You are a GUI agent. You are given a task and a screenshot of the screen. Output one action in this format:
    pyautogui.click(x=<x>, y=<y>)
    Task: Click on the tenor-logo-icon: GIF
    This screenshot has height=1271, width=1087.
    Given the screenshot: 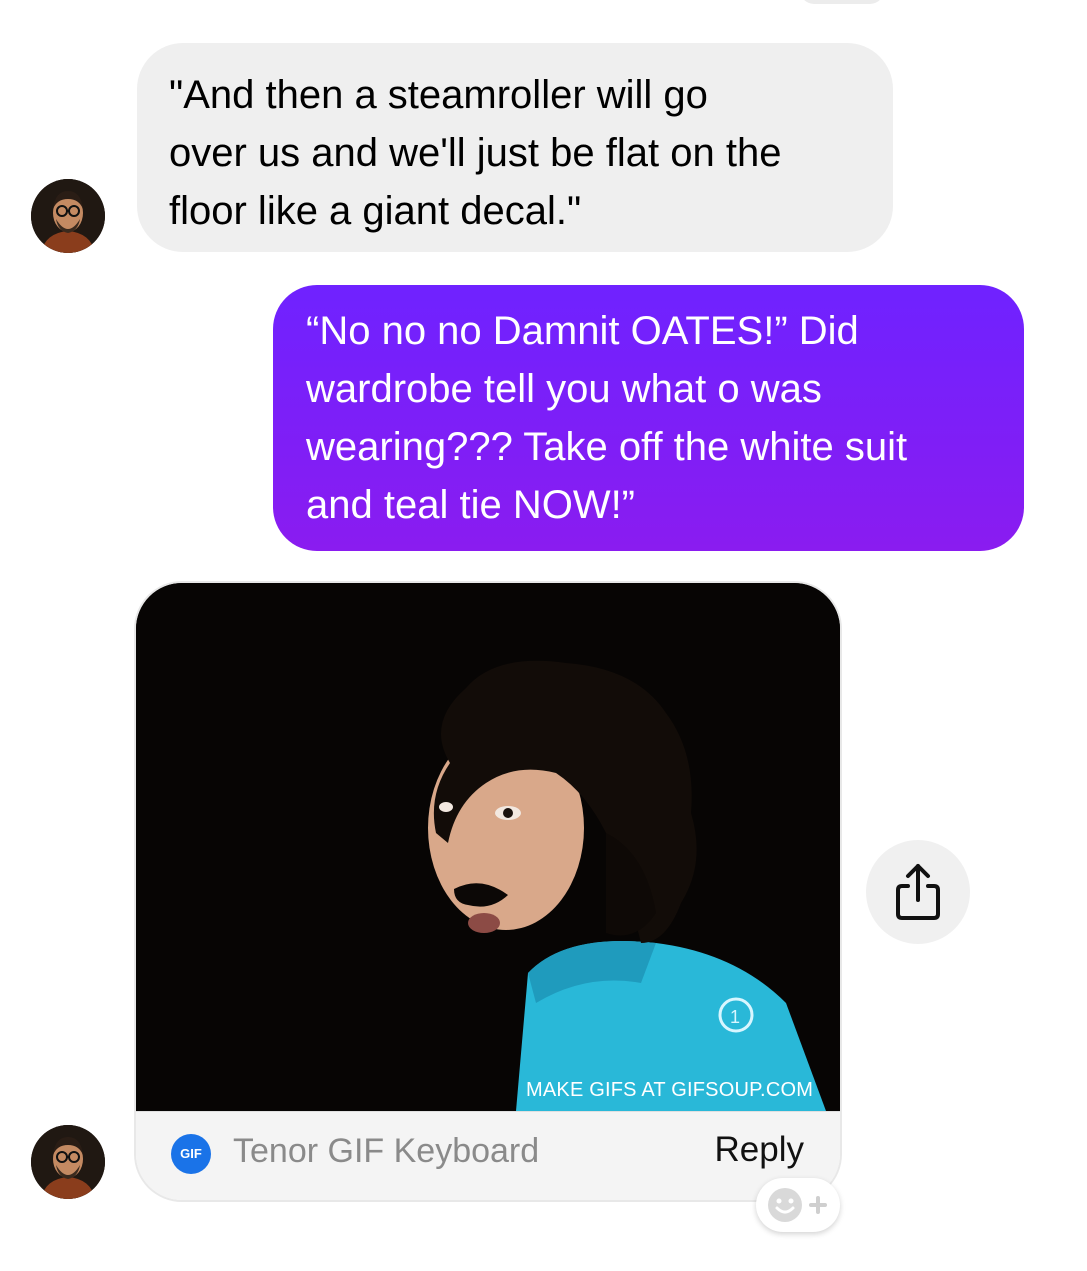 What is the action you would take?
    pyautogui.click(x=191, y=1154)
    